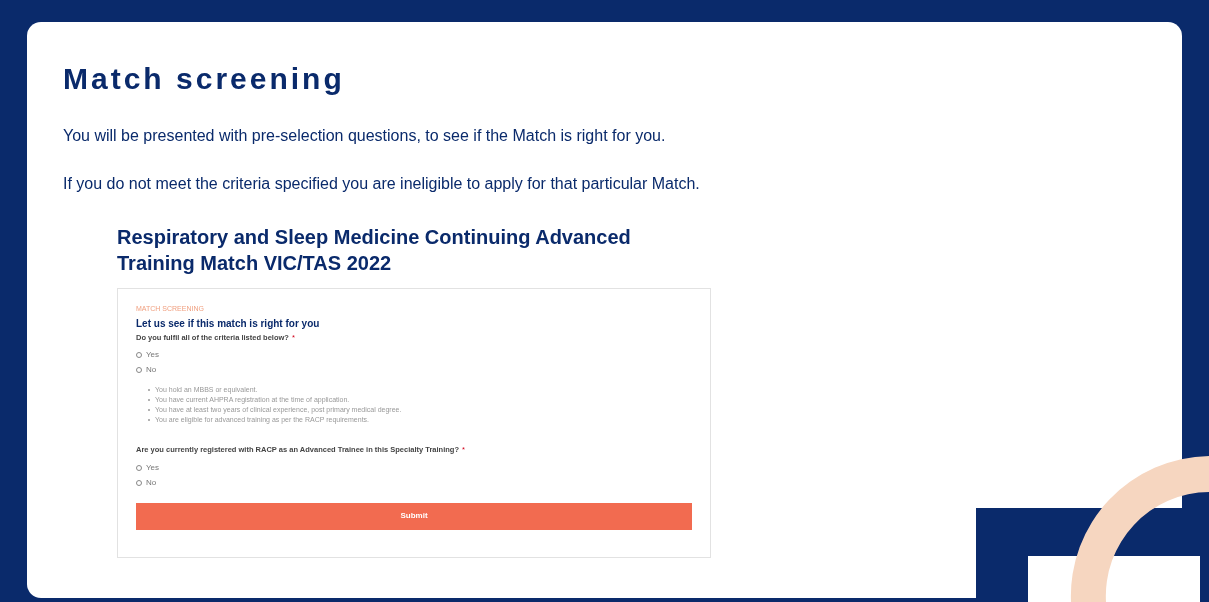 This screenshot has height=602, width=1209. What do you see at coordinates (204, 79) in the screenshot?
I see `page-title: Match screening` at bounding box center [204, 79].